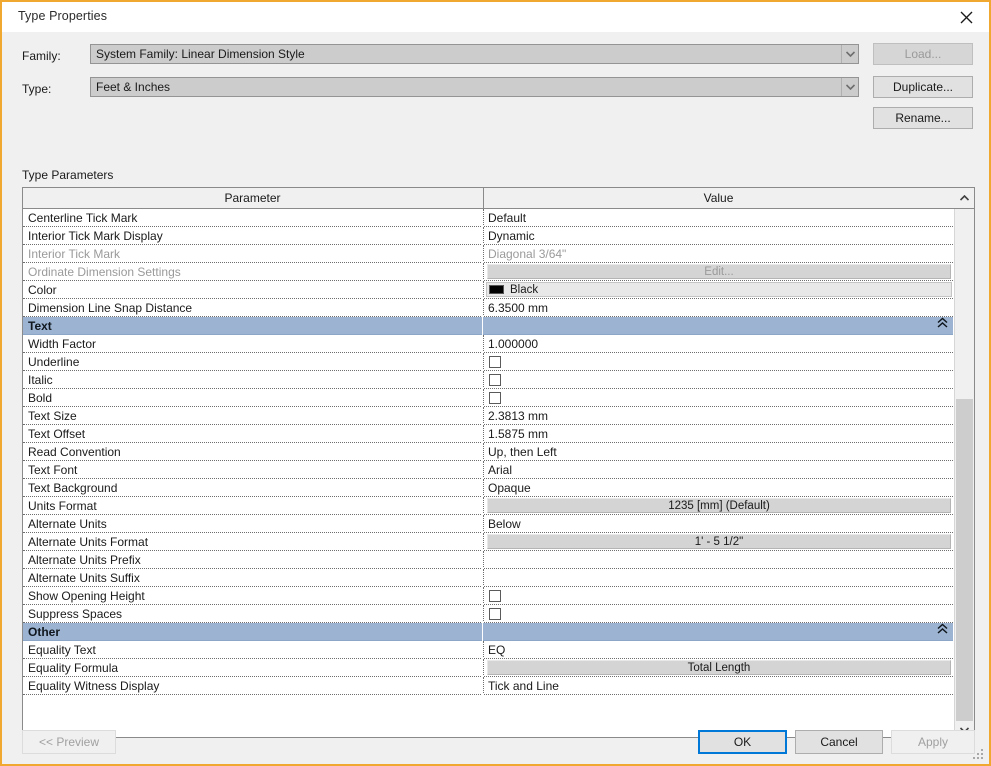  Describe the element at coordinates (718, 343) in the screenshot. I see `grid-value-cell: 1.000000` at that location.